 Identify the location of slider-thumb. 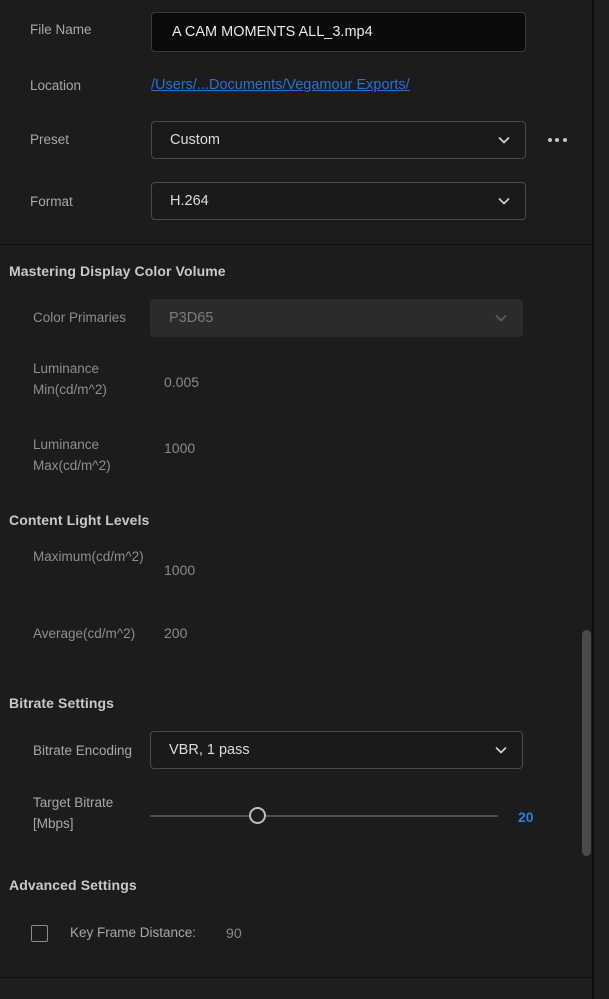
(258, 815).